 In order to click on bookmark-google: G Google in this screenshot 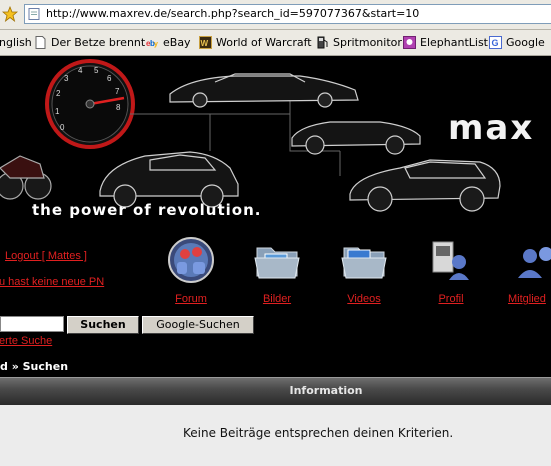, I will do `click(517, 42)`.